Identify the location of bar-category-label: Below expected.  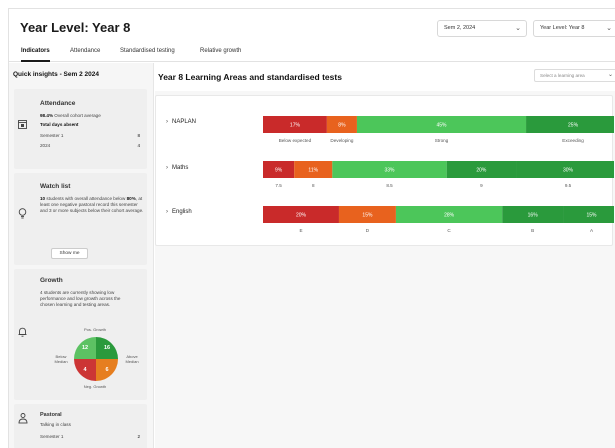
(295, 140).